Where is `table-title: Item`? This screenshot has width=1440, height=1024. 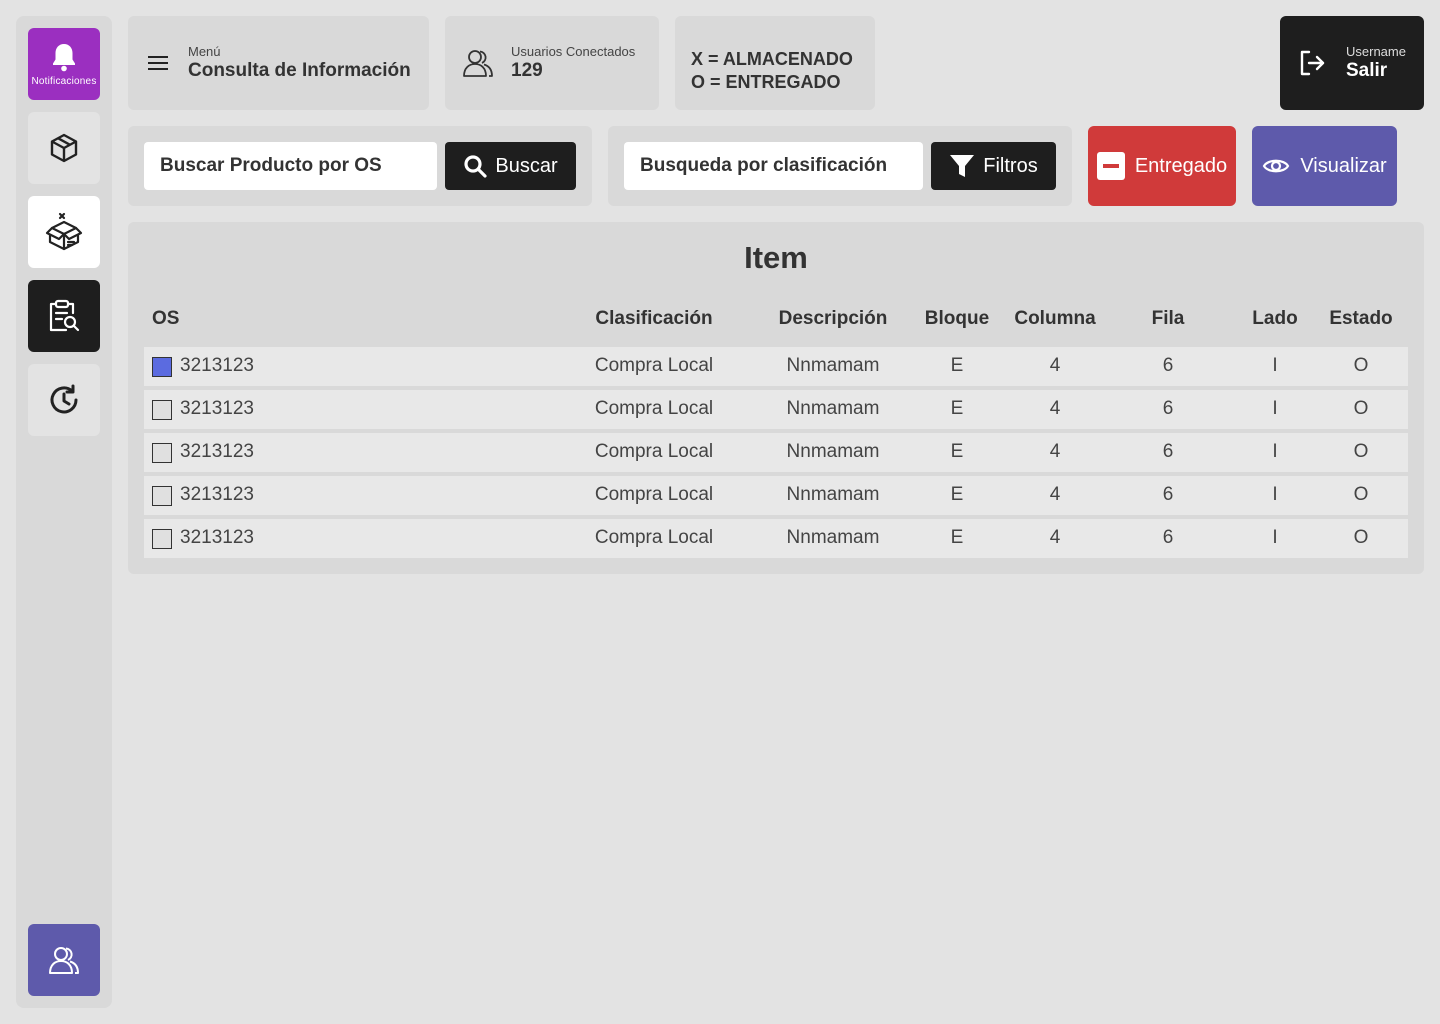
table-title: Item is located at coordinates (776, 257).